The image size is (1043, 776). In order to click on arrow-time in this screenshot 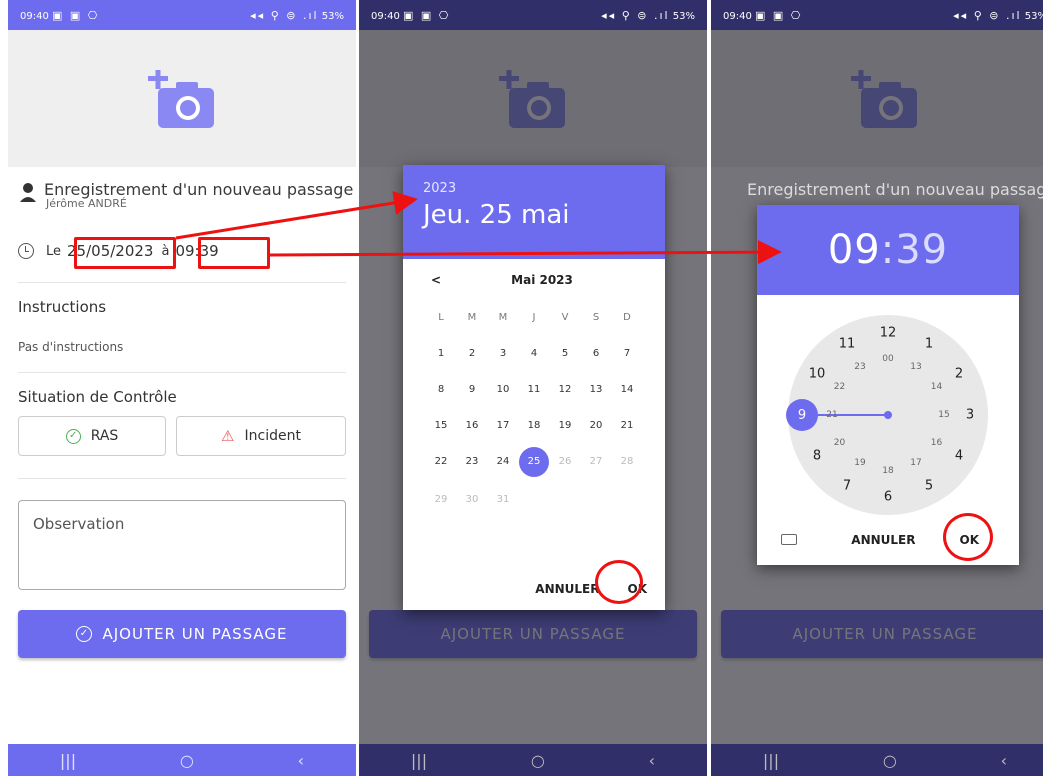, I will do `click(525, 252)`.